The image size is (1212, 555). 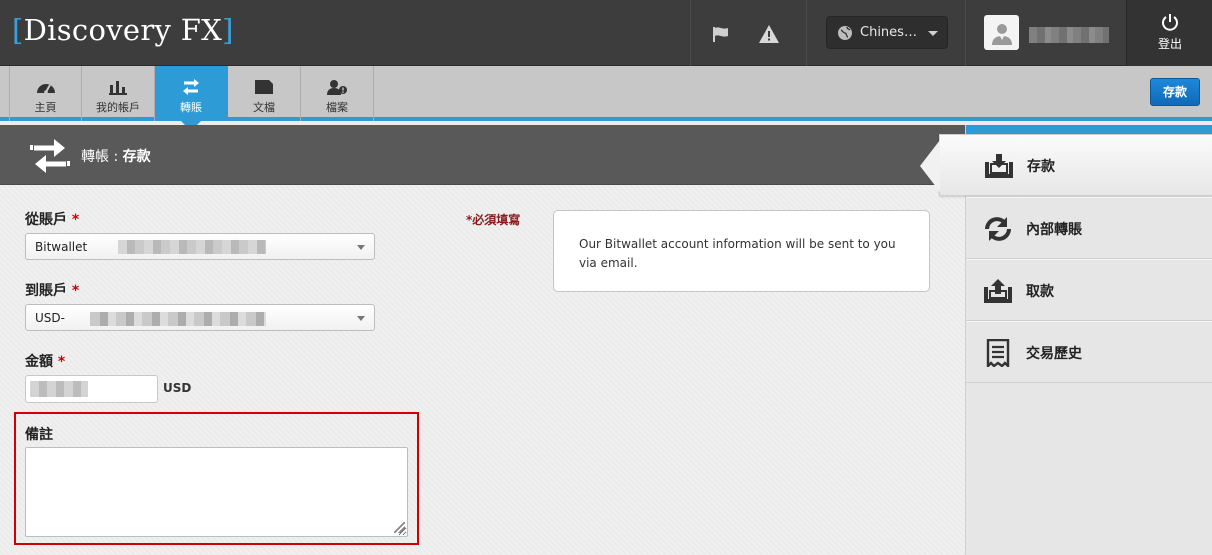 What do you see at coordinates (116, 157) in the screenshot?
I see `page-title: 轉帳 : 存款` at bounding box center [116, 157].